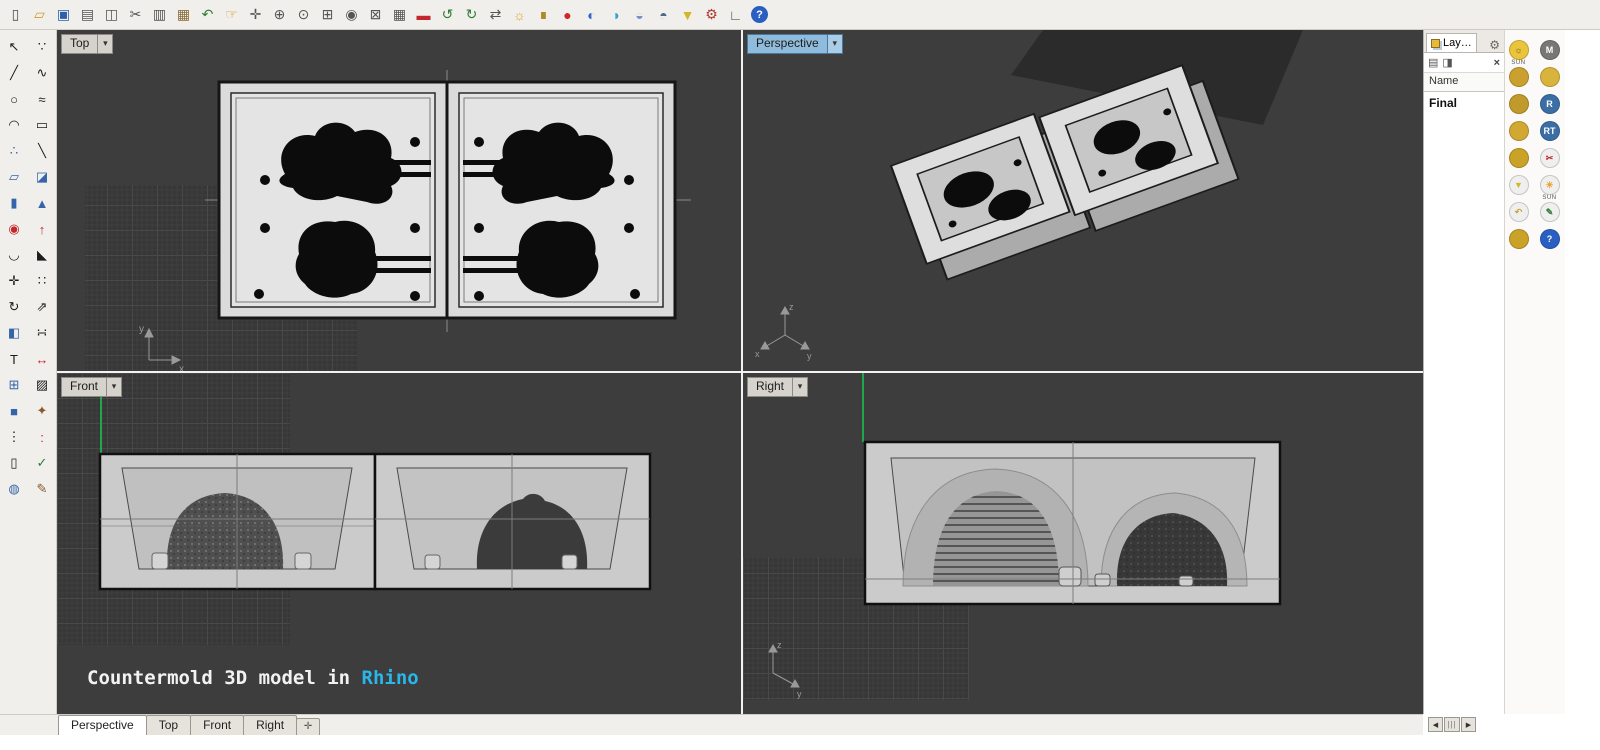  Describe the element at coordinates (14, 151) in the screenshot. I see `curve-points-tool: ∴` at that location.